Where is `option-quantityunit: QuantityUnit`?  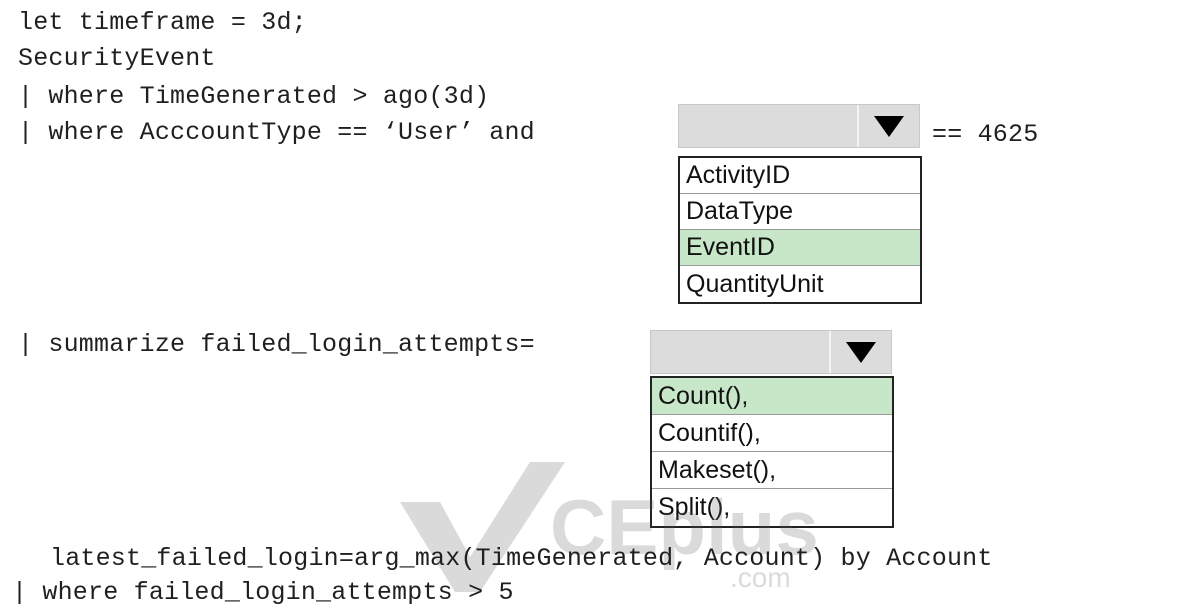
option-quantityunit: QuantityUnit is located at coordinates (800, 284).